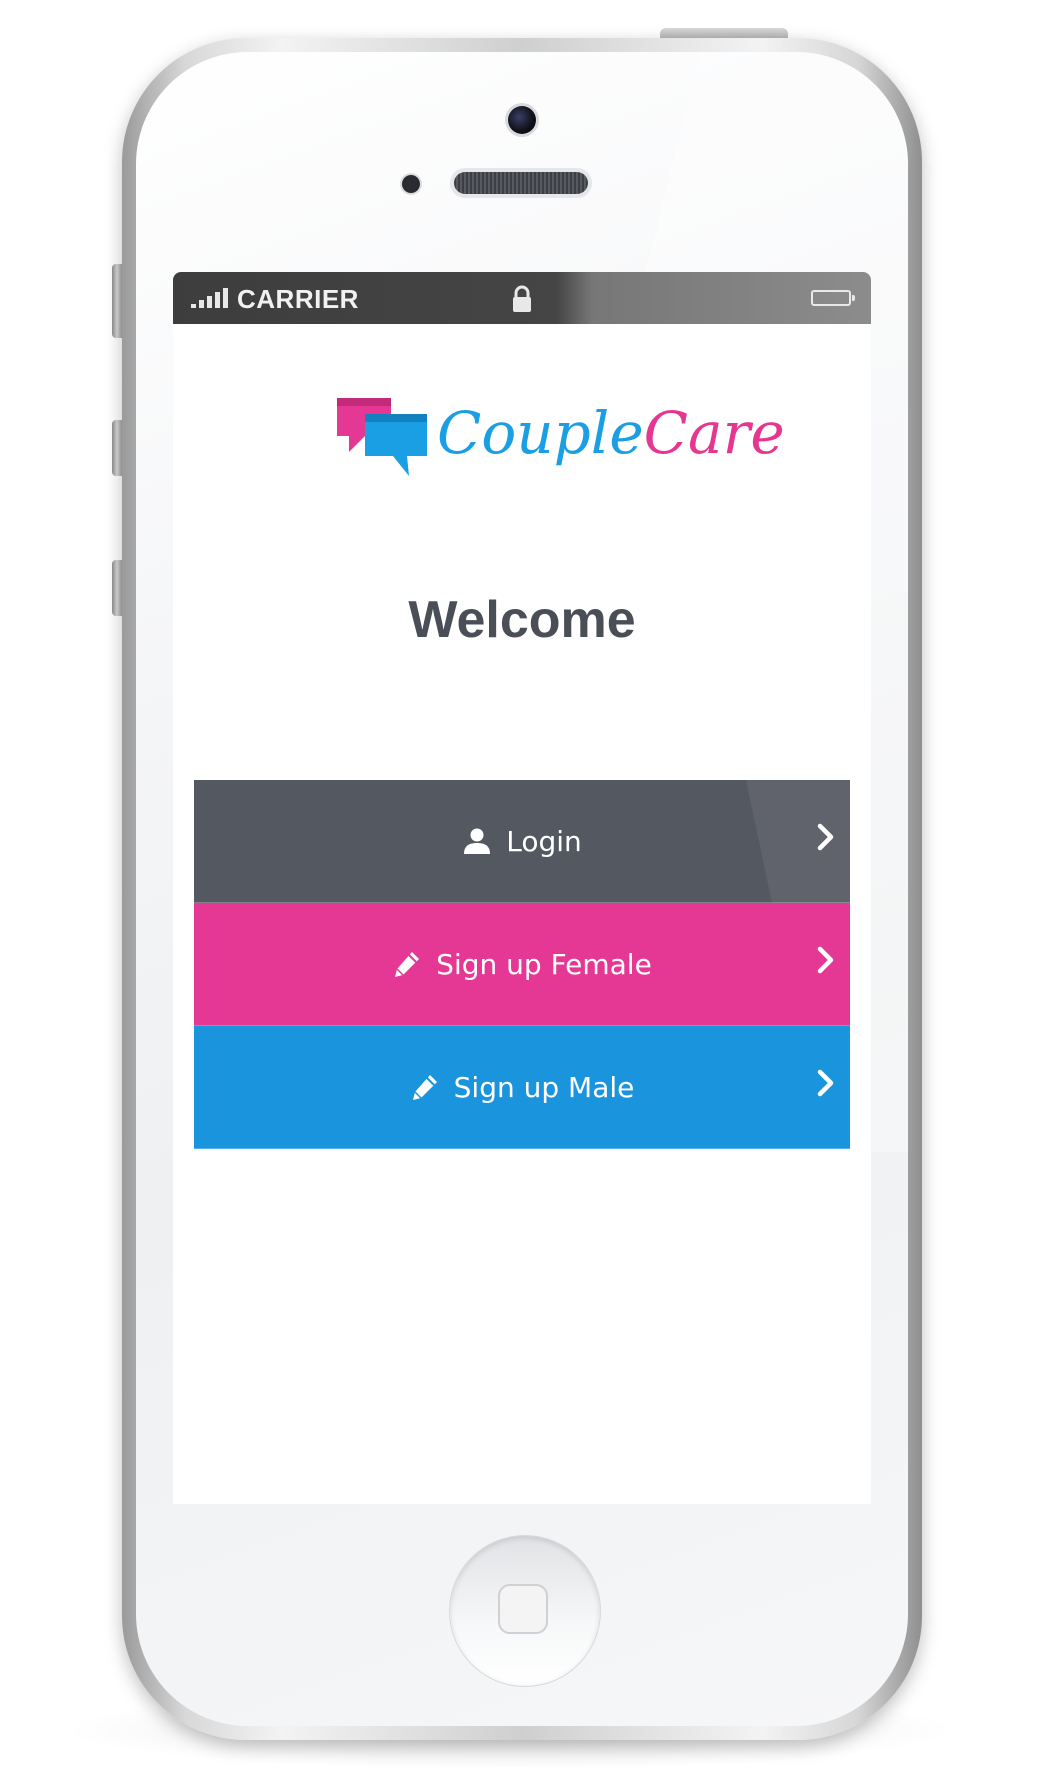  What do you see at coordinates (522, 120) in the screenshot?
I see `front-camera` at bounding box center [522, 120].